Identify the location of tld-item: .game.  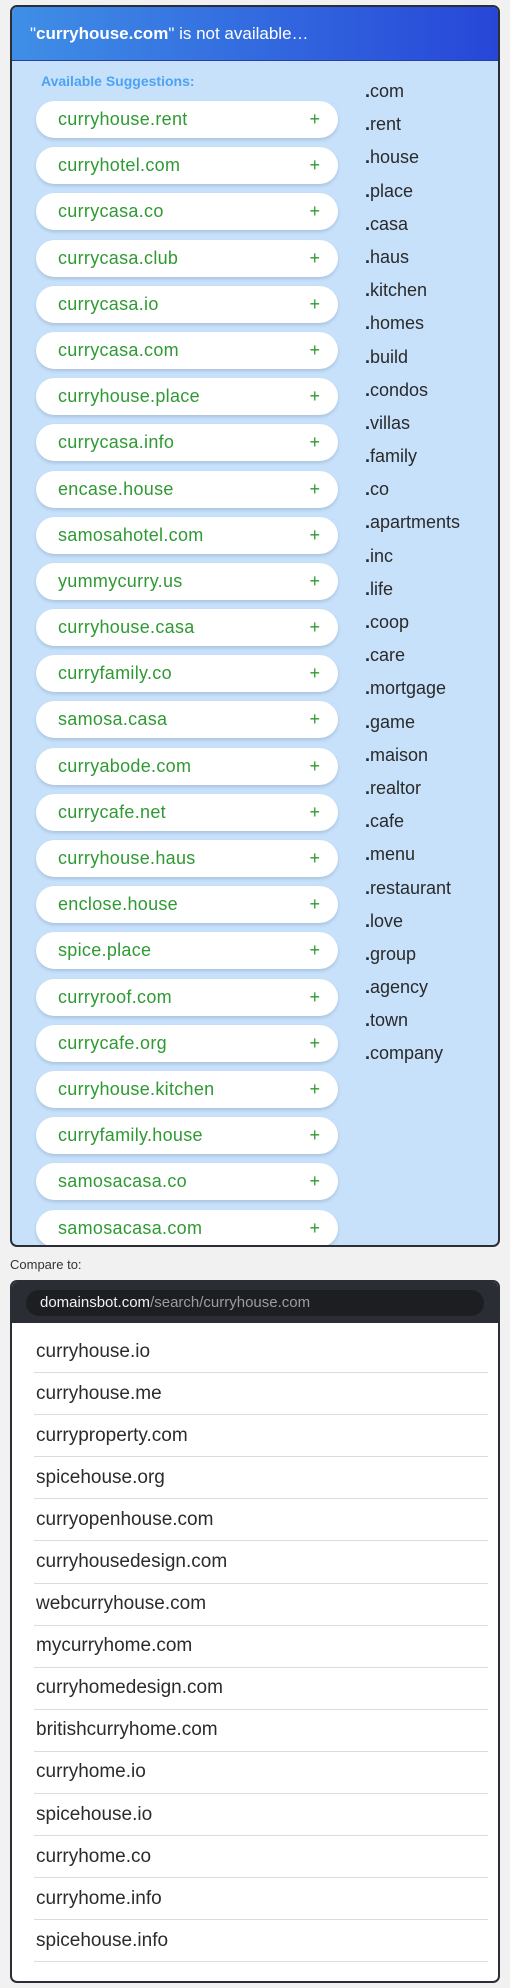
(412, 722).